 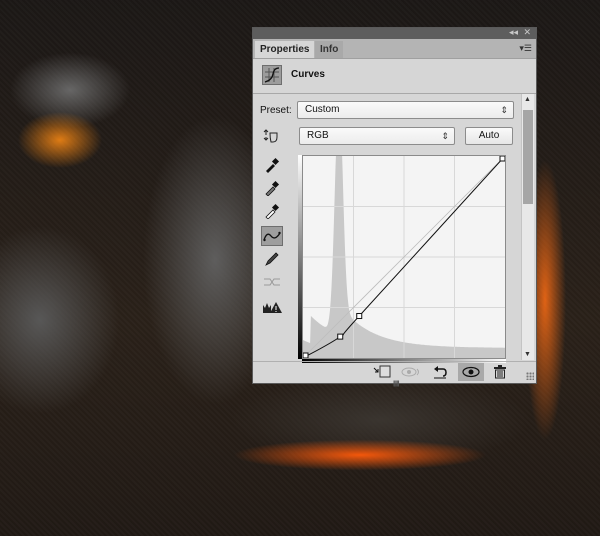 What do you see at coordinates (308, 74) in the screenshot?
I see `adjustment-title: Curves` at bounding box center [308, 74].